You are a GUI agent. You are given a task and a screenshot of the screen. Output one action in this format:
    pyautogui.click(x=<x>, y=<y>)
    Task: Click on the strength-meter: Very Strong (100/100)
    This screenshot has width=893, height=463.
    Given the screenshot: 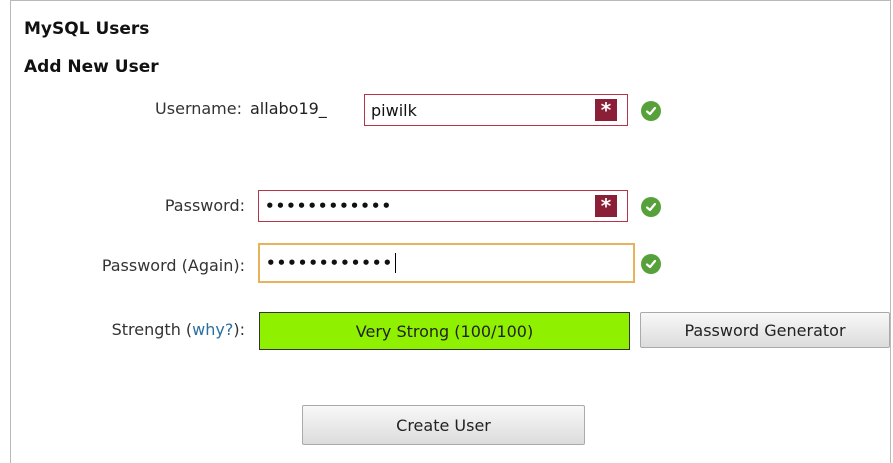 What is the action you would take?
    pyautogui.click(x=444, y=331)
    